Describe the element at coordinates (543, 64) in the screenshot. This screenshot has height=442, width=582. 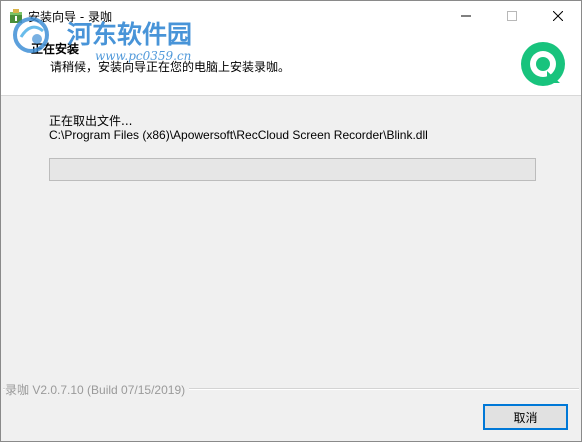
I see `reccloud-logo-icon` at that location.